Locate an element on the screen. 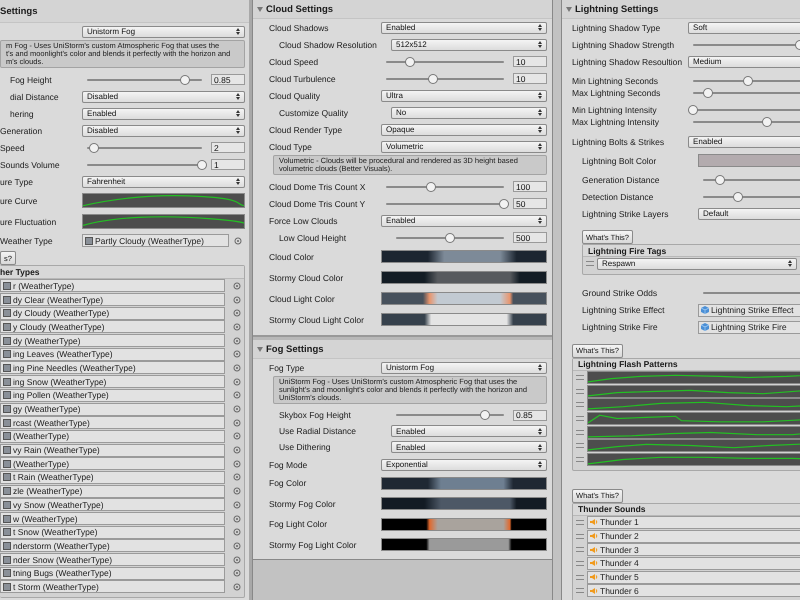  dropdown: Volumetric is located at coordinates (464, 146).